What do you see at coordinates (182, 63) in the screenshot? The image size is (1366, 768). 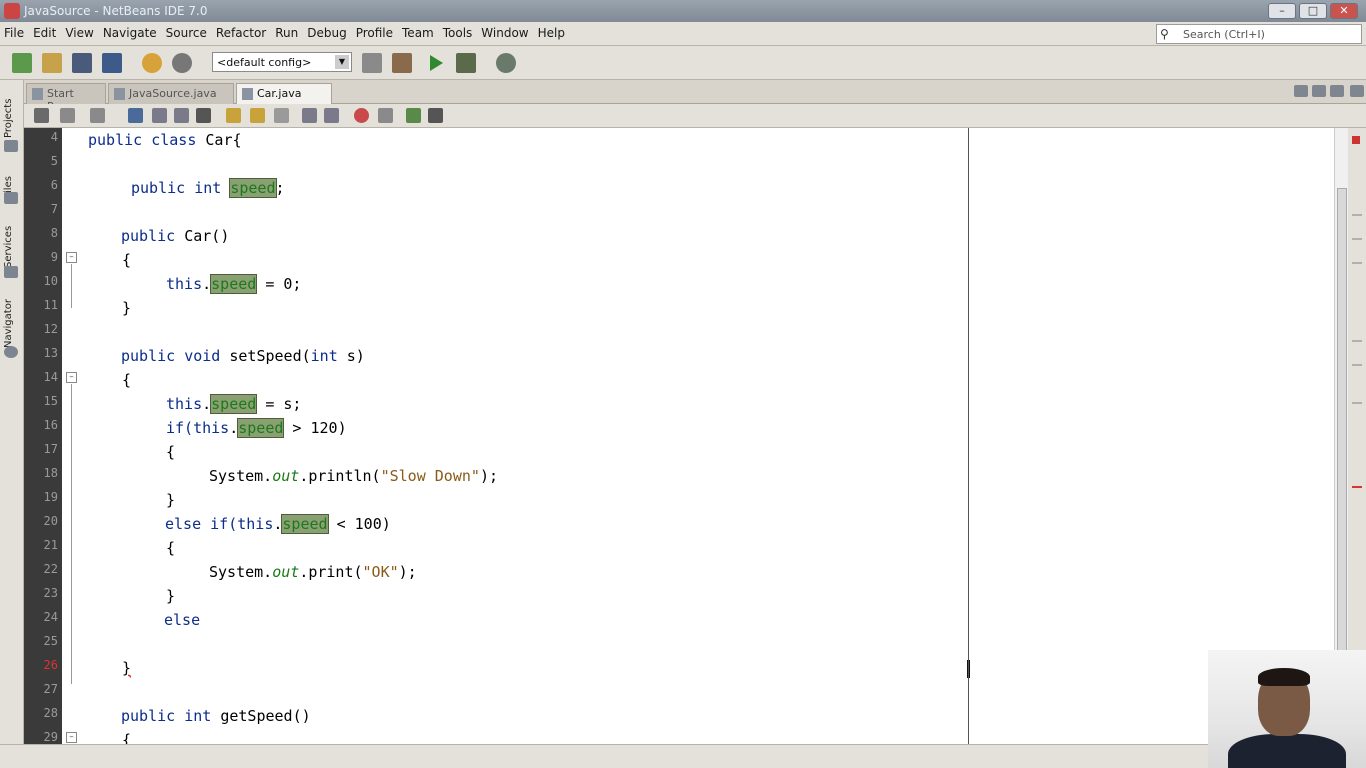 I see `redo-icon` at bounding box center [182, 63].